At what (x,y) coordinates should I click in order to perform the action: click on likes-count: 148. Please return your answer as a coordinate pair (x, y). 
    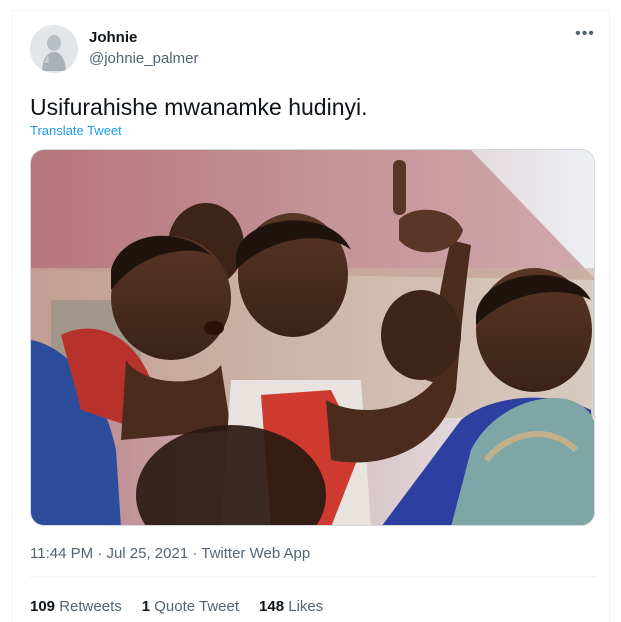
    Looking at the image, I should click on (272, 606).